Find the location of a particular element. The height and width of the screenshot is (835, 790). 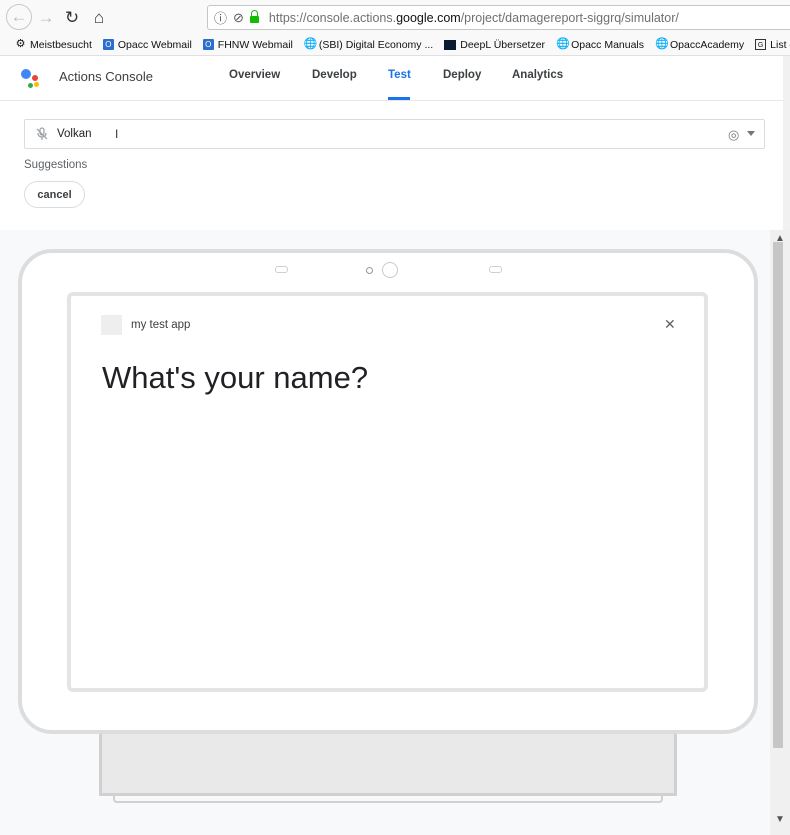

text-cursor-icon: I is located at coordinates (117, 134).